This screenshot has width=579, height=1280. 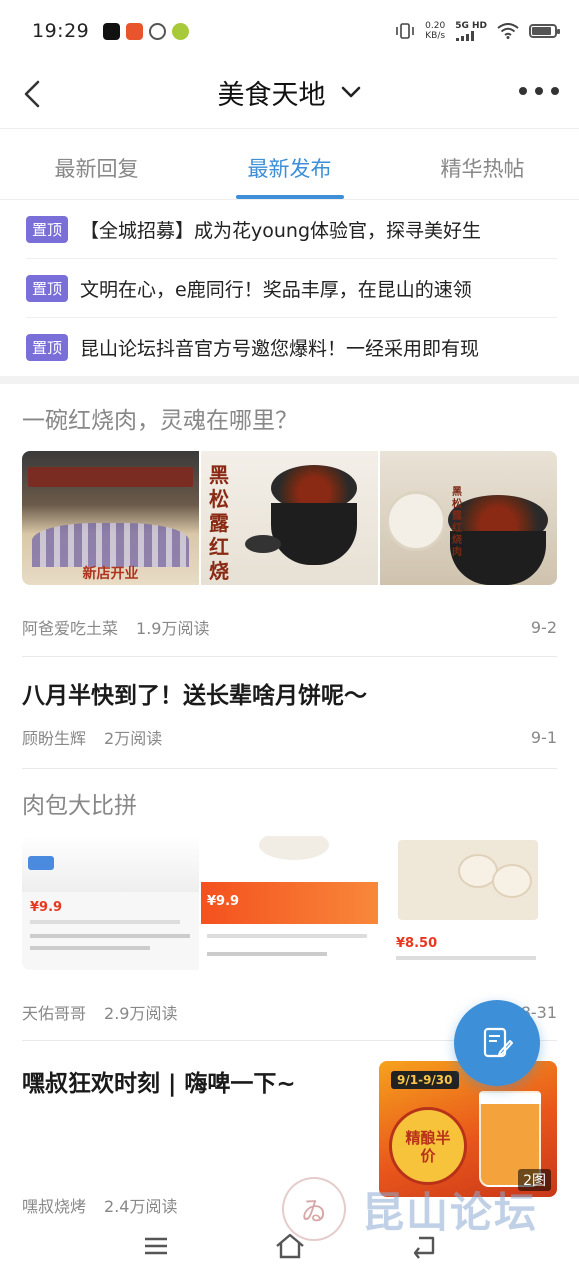 I want to click on post-image-caption: 9/1-9/30, so click(x=425, y=1080).